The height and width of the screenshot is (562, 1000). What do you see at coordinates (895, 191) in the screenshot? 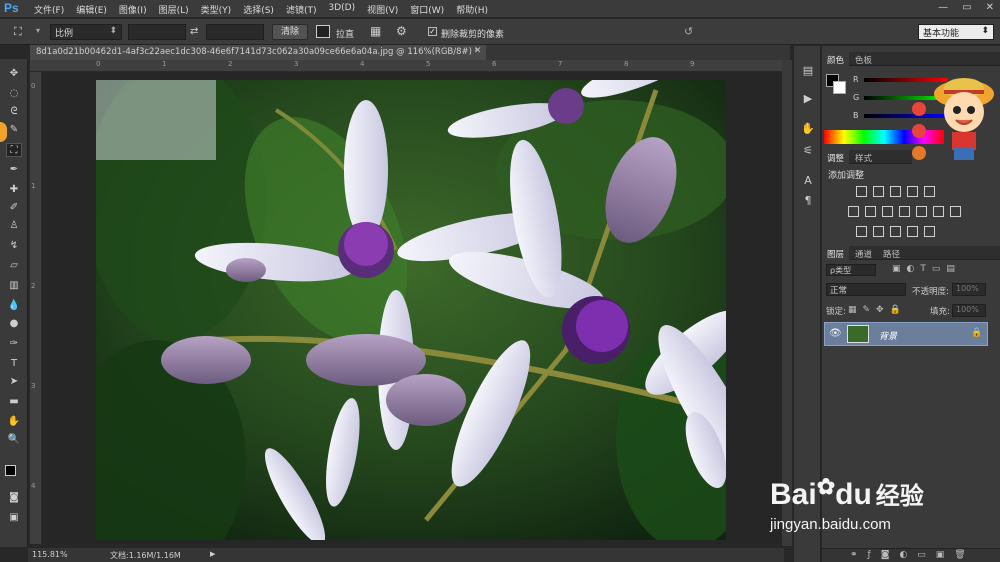
I see `curves-icon` at bounding box center [895, 191].